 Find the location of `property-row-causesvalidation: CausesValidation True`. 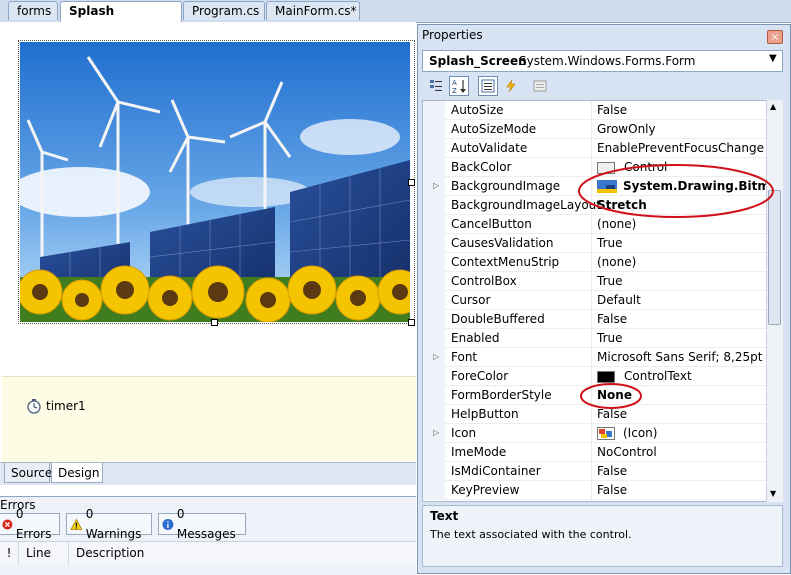

property-row-causesvalidation: CausesValidation True is located at coordinates (595, 243).